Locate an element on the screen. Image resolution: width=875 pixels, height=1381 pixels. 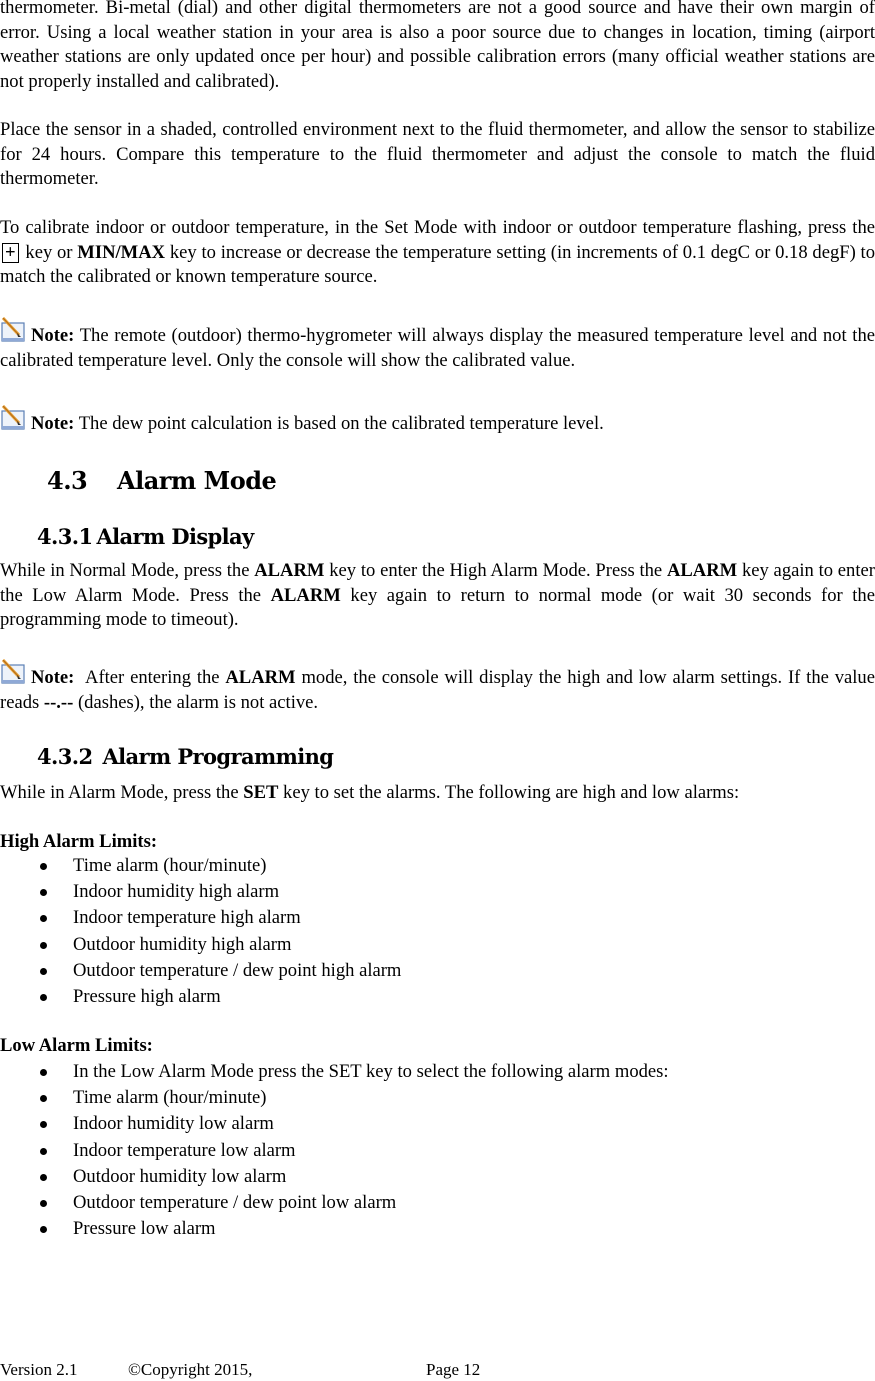
plus-key: + is located at coordinates (10, 252).